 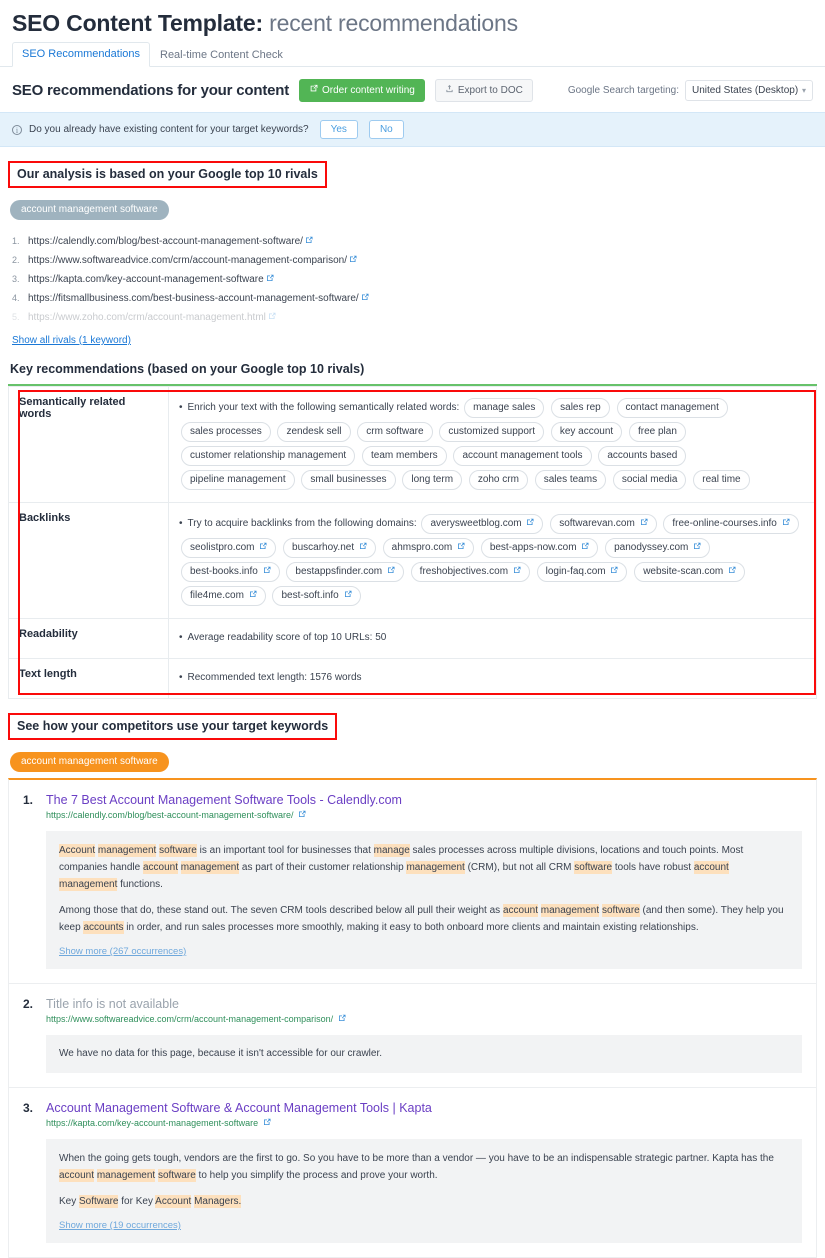 I want to click on backlink-domain-chip: ahmspro.com, so click(x=428, y=548).